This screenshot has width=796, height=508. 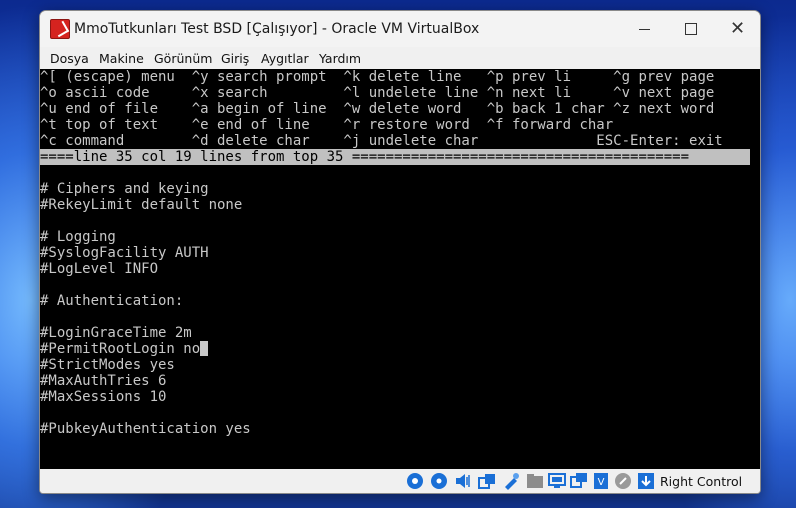 I want to click on close-icon: ✕, so click(x=738, y=28).